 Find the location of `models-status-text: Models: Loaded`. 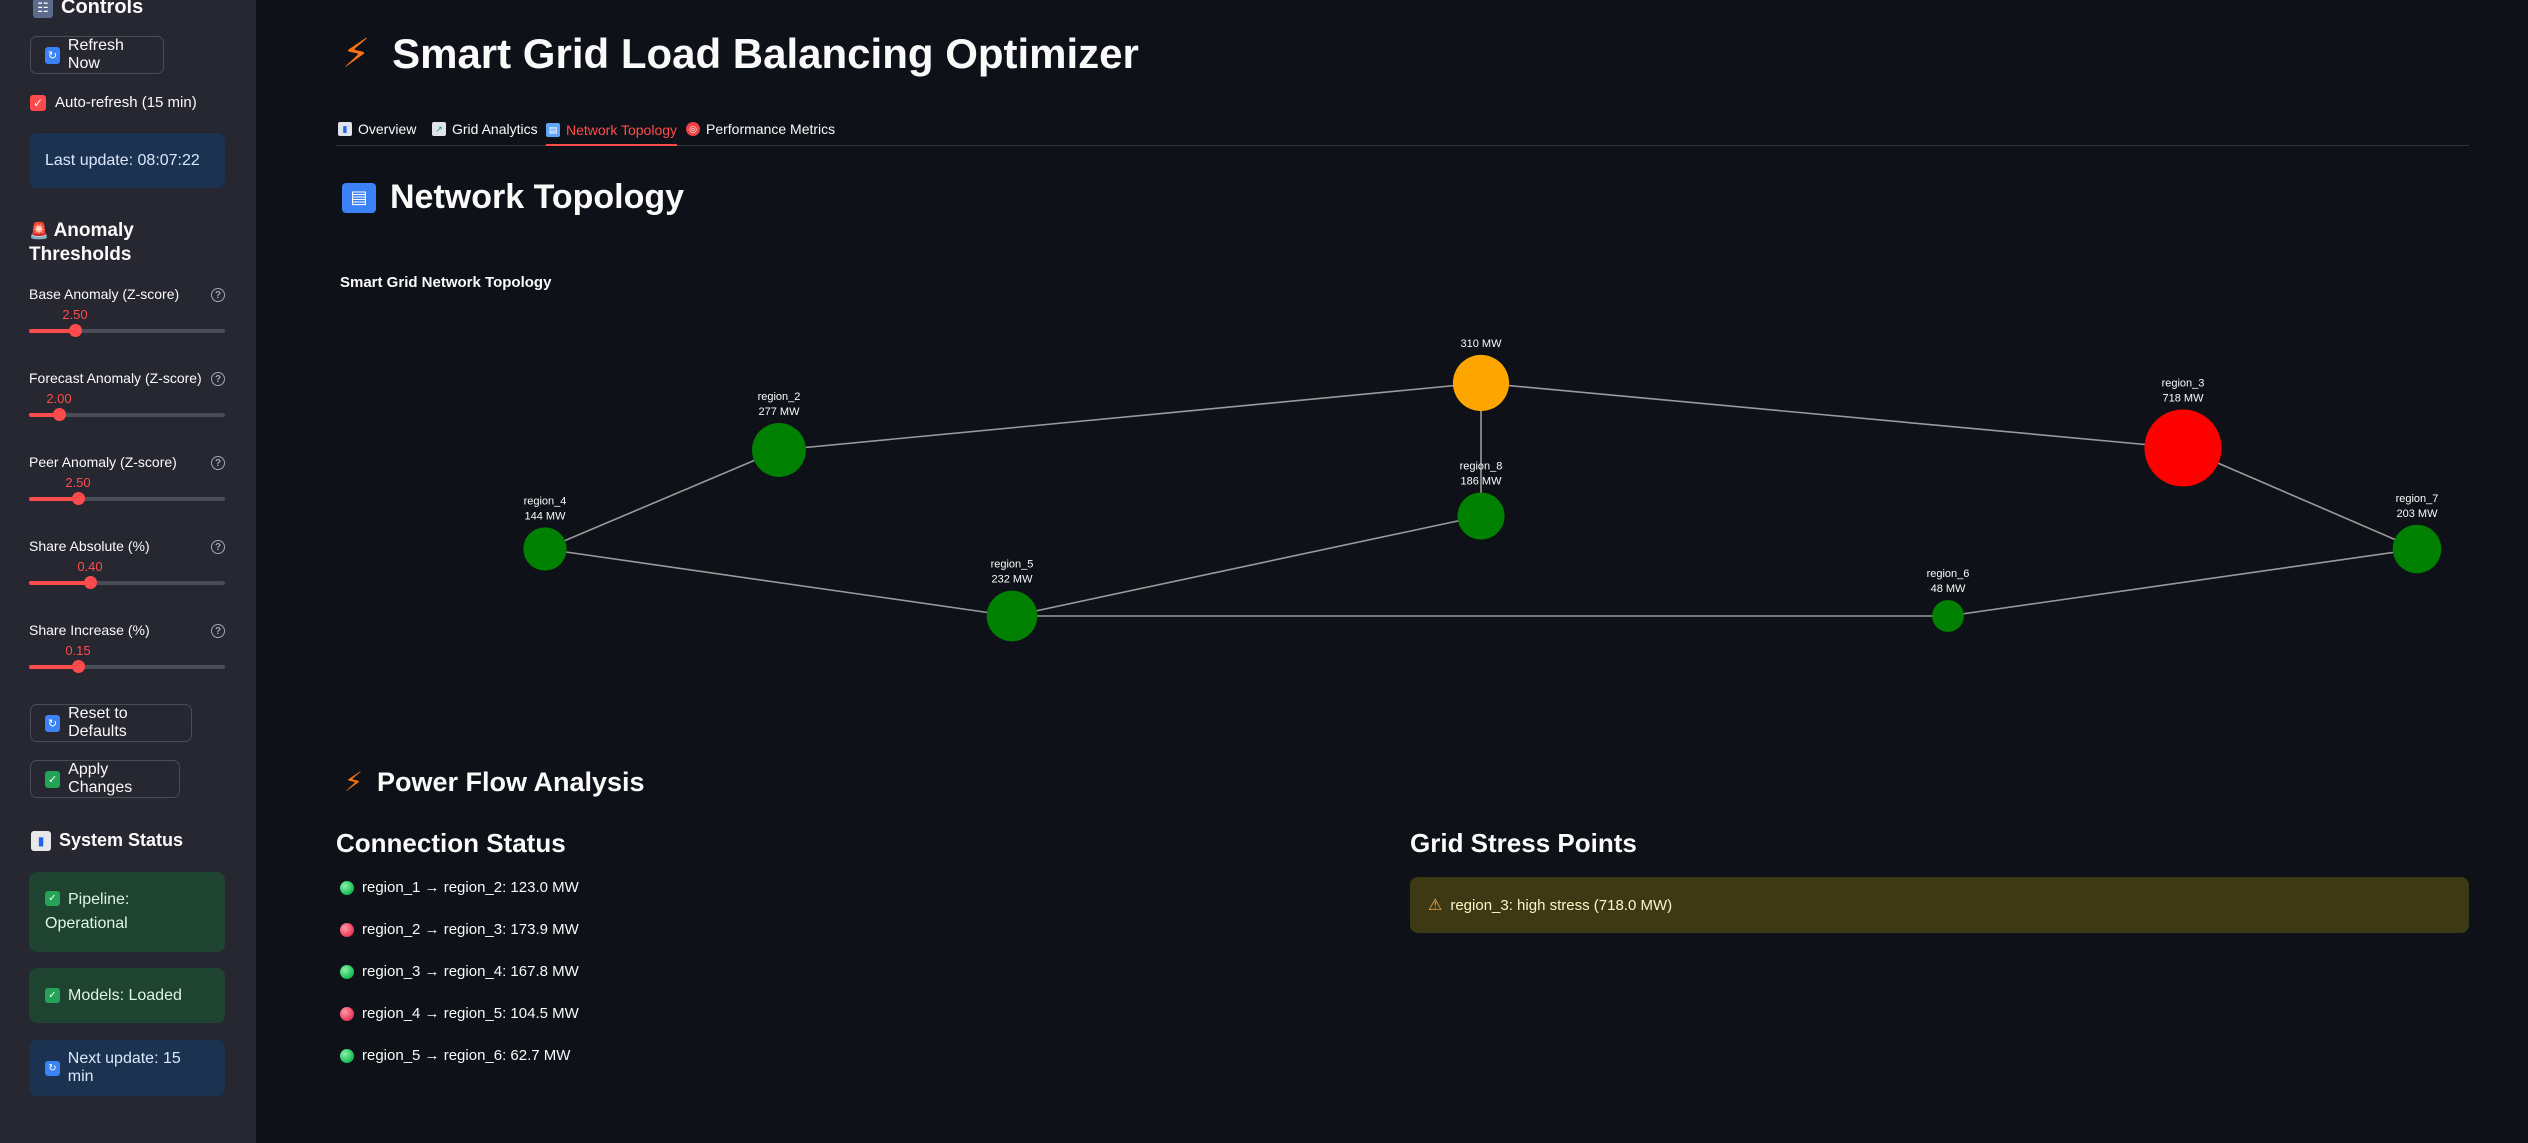

models-status-text: Models: Loaded is located at coordinates (125, 995).